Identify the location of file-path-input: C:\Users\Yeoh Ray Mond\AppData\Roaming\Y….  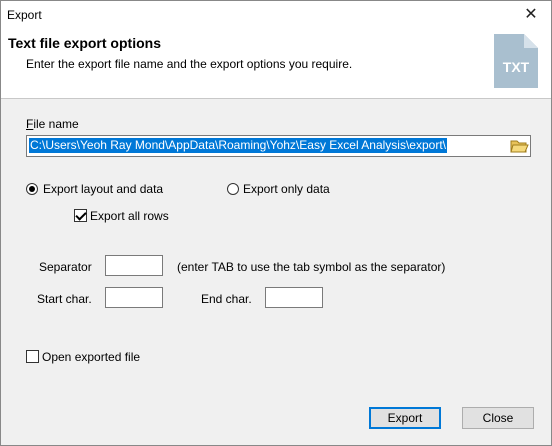
(278, 146).